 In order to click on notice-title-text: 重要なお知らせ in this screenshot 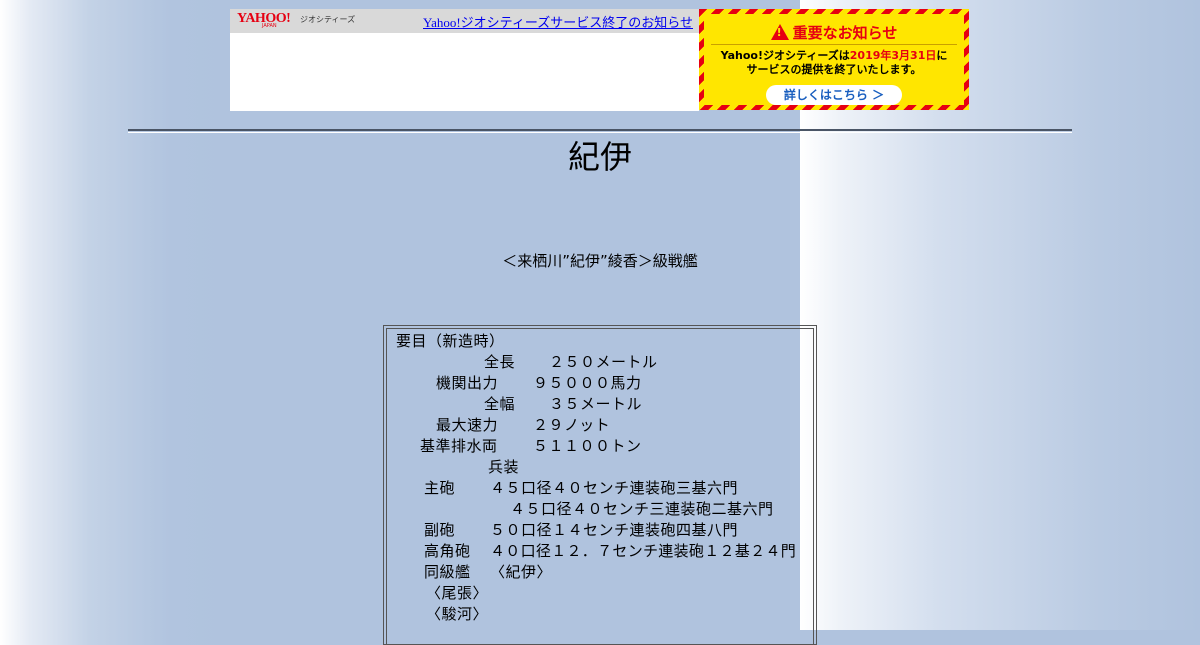, I will do `click(845, 33)`.